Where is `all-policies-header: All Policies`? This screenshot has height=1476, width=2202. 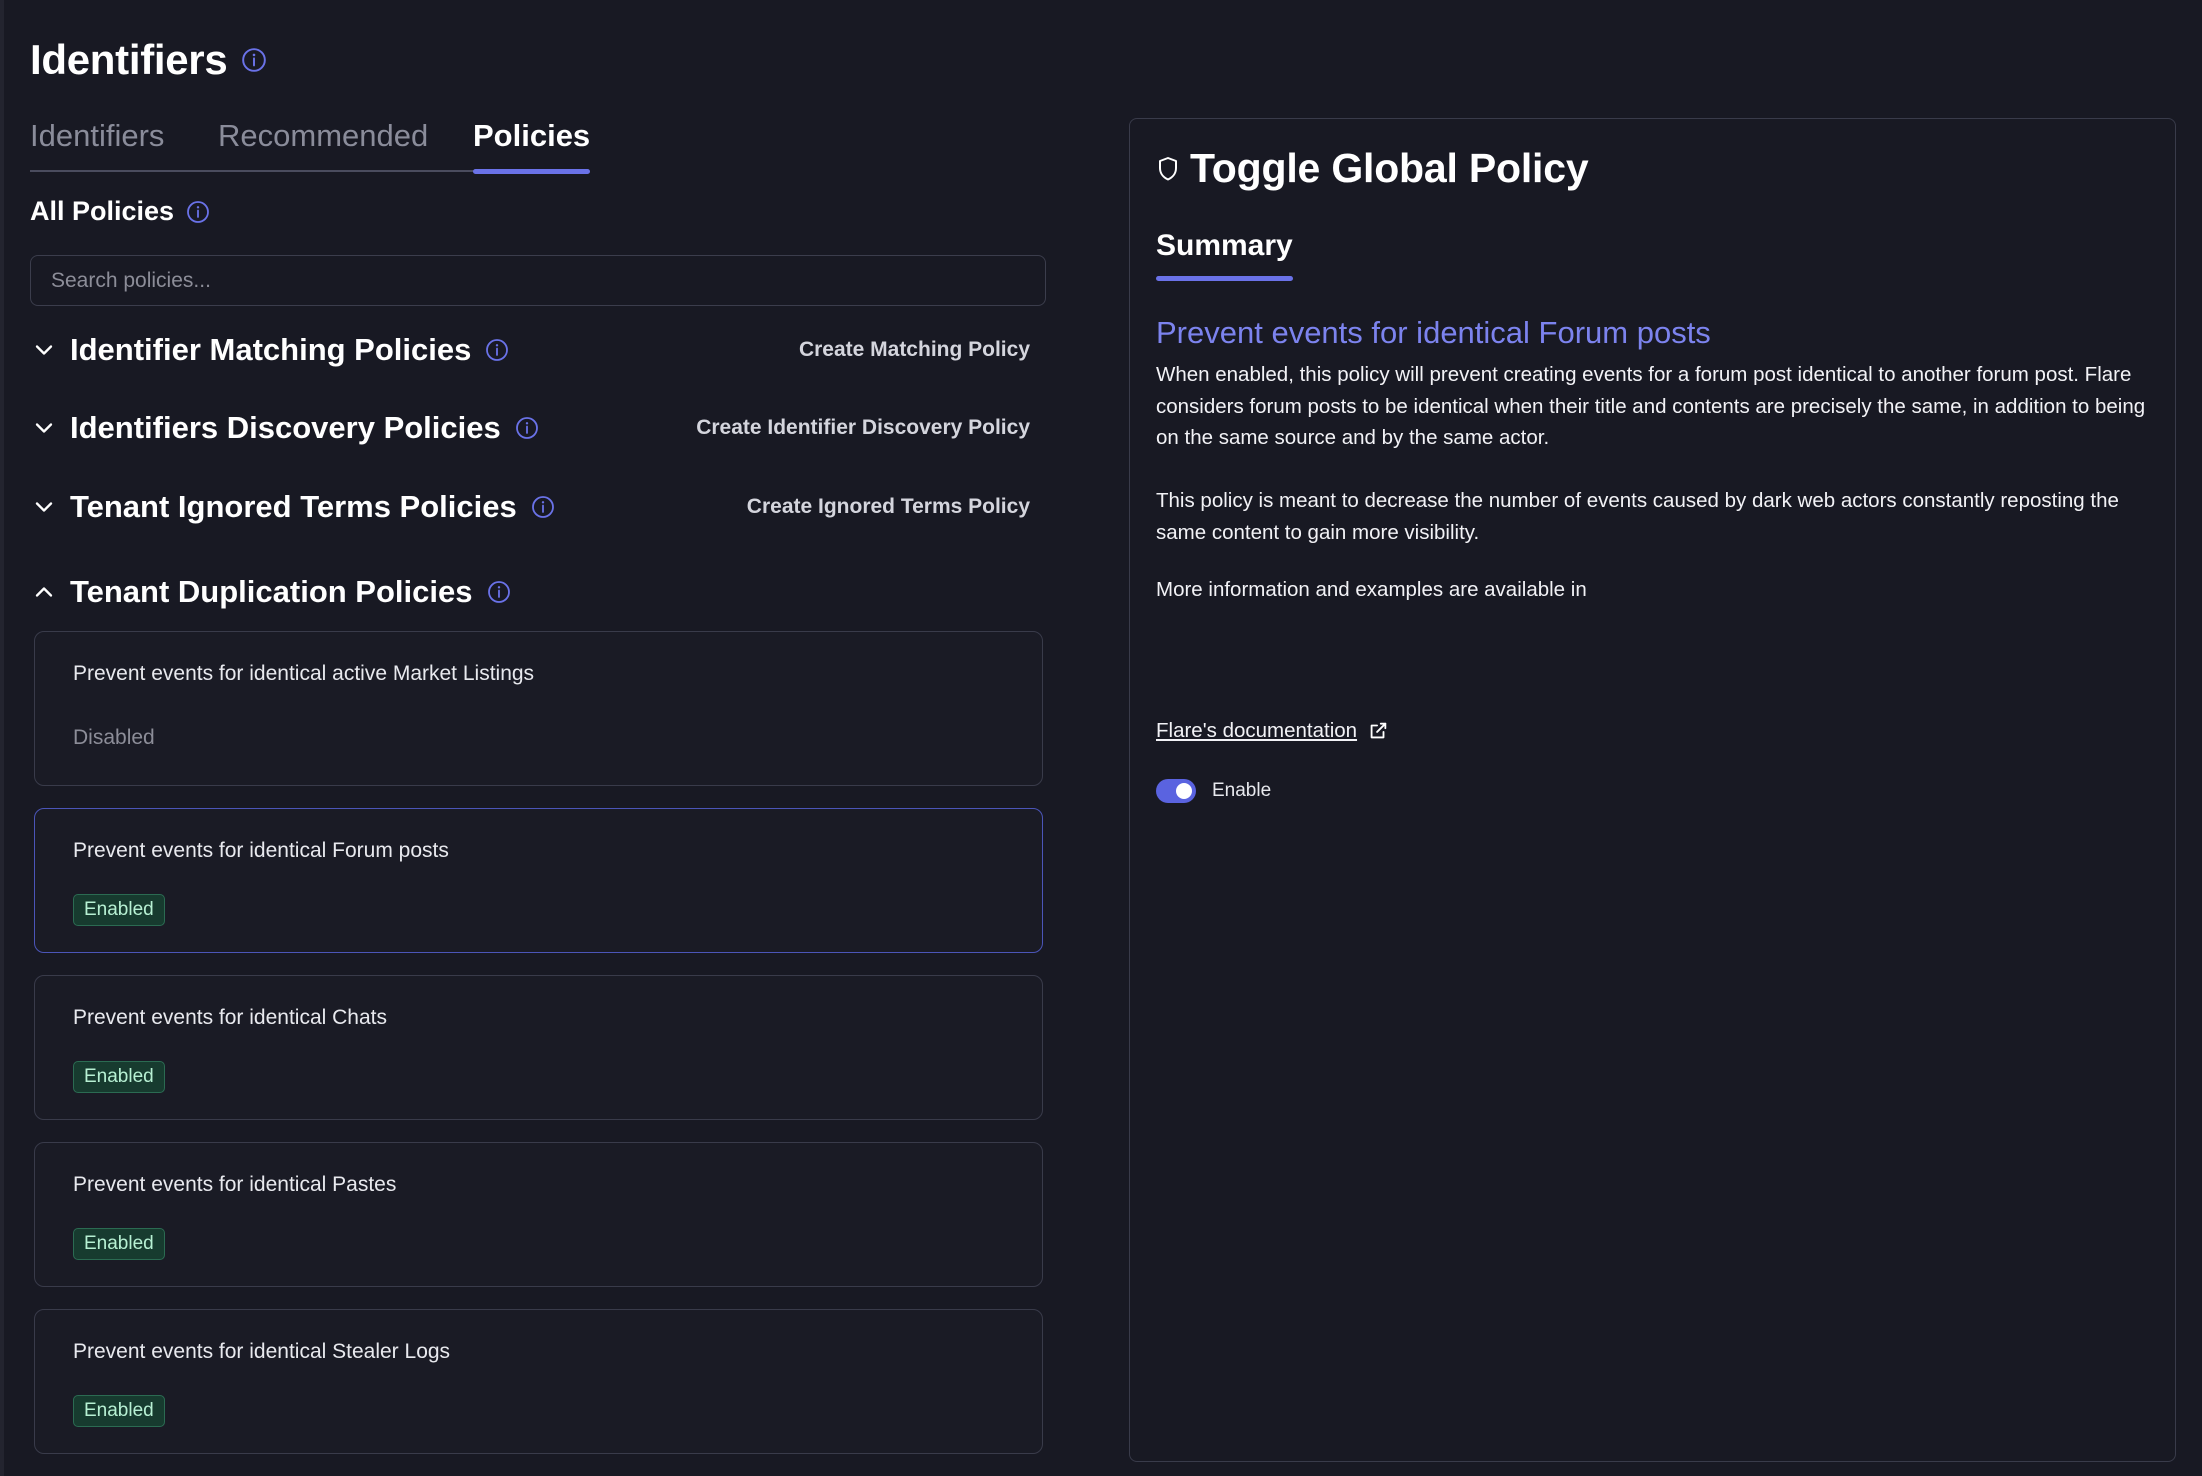
all-policies-header: All Policies is located at coordinates (120, 211).